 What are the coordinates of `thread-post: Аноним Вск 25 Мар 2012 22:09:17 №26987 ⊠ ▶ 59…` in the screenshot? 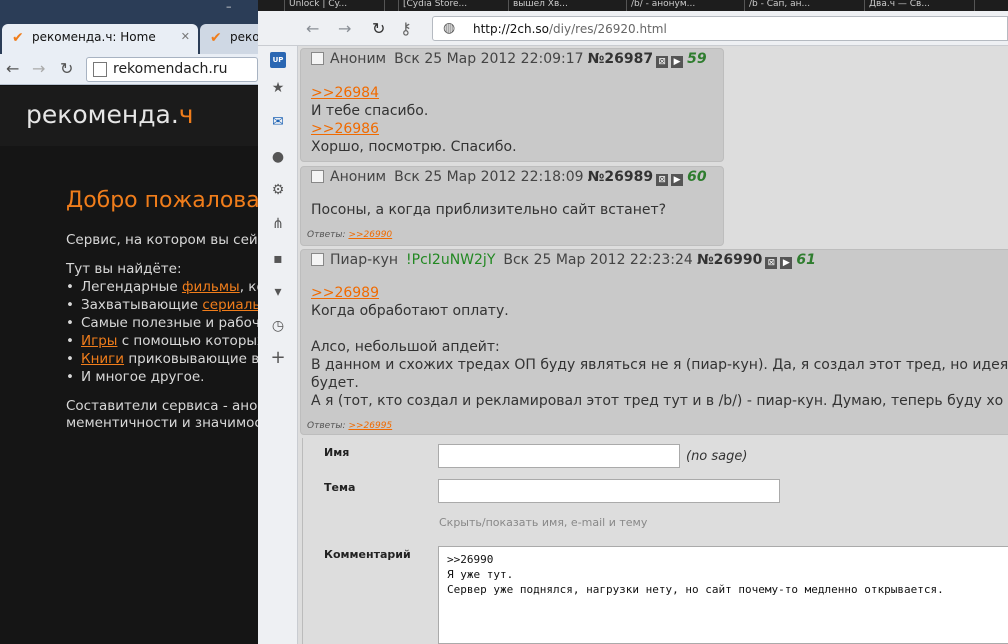 It's located at (512, 105).